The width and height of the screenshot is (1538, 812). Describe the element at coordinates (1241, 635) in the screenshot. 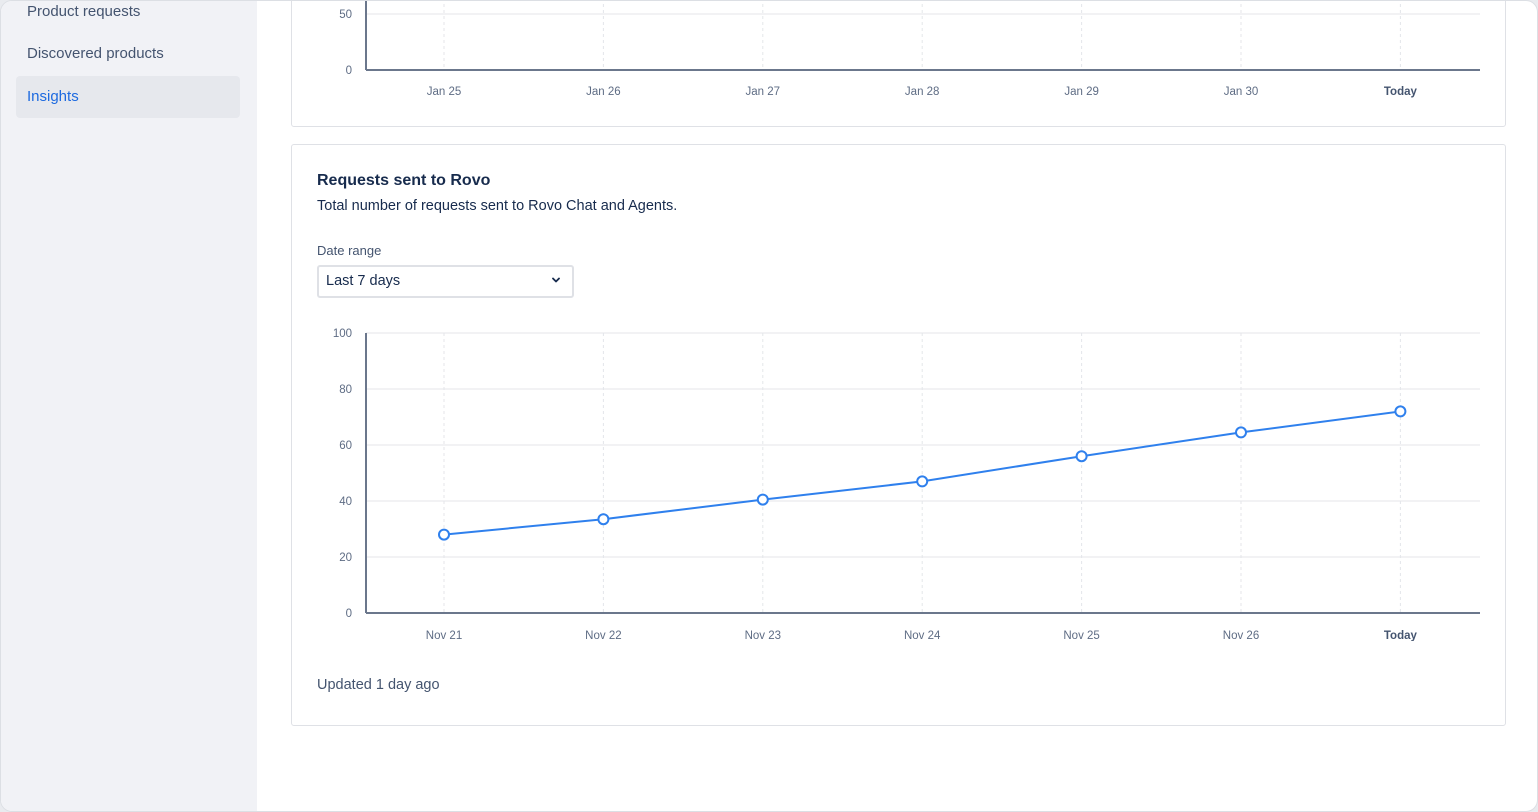

I see `x-tick-label: Nov 26` at that location.